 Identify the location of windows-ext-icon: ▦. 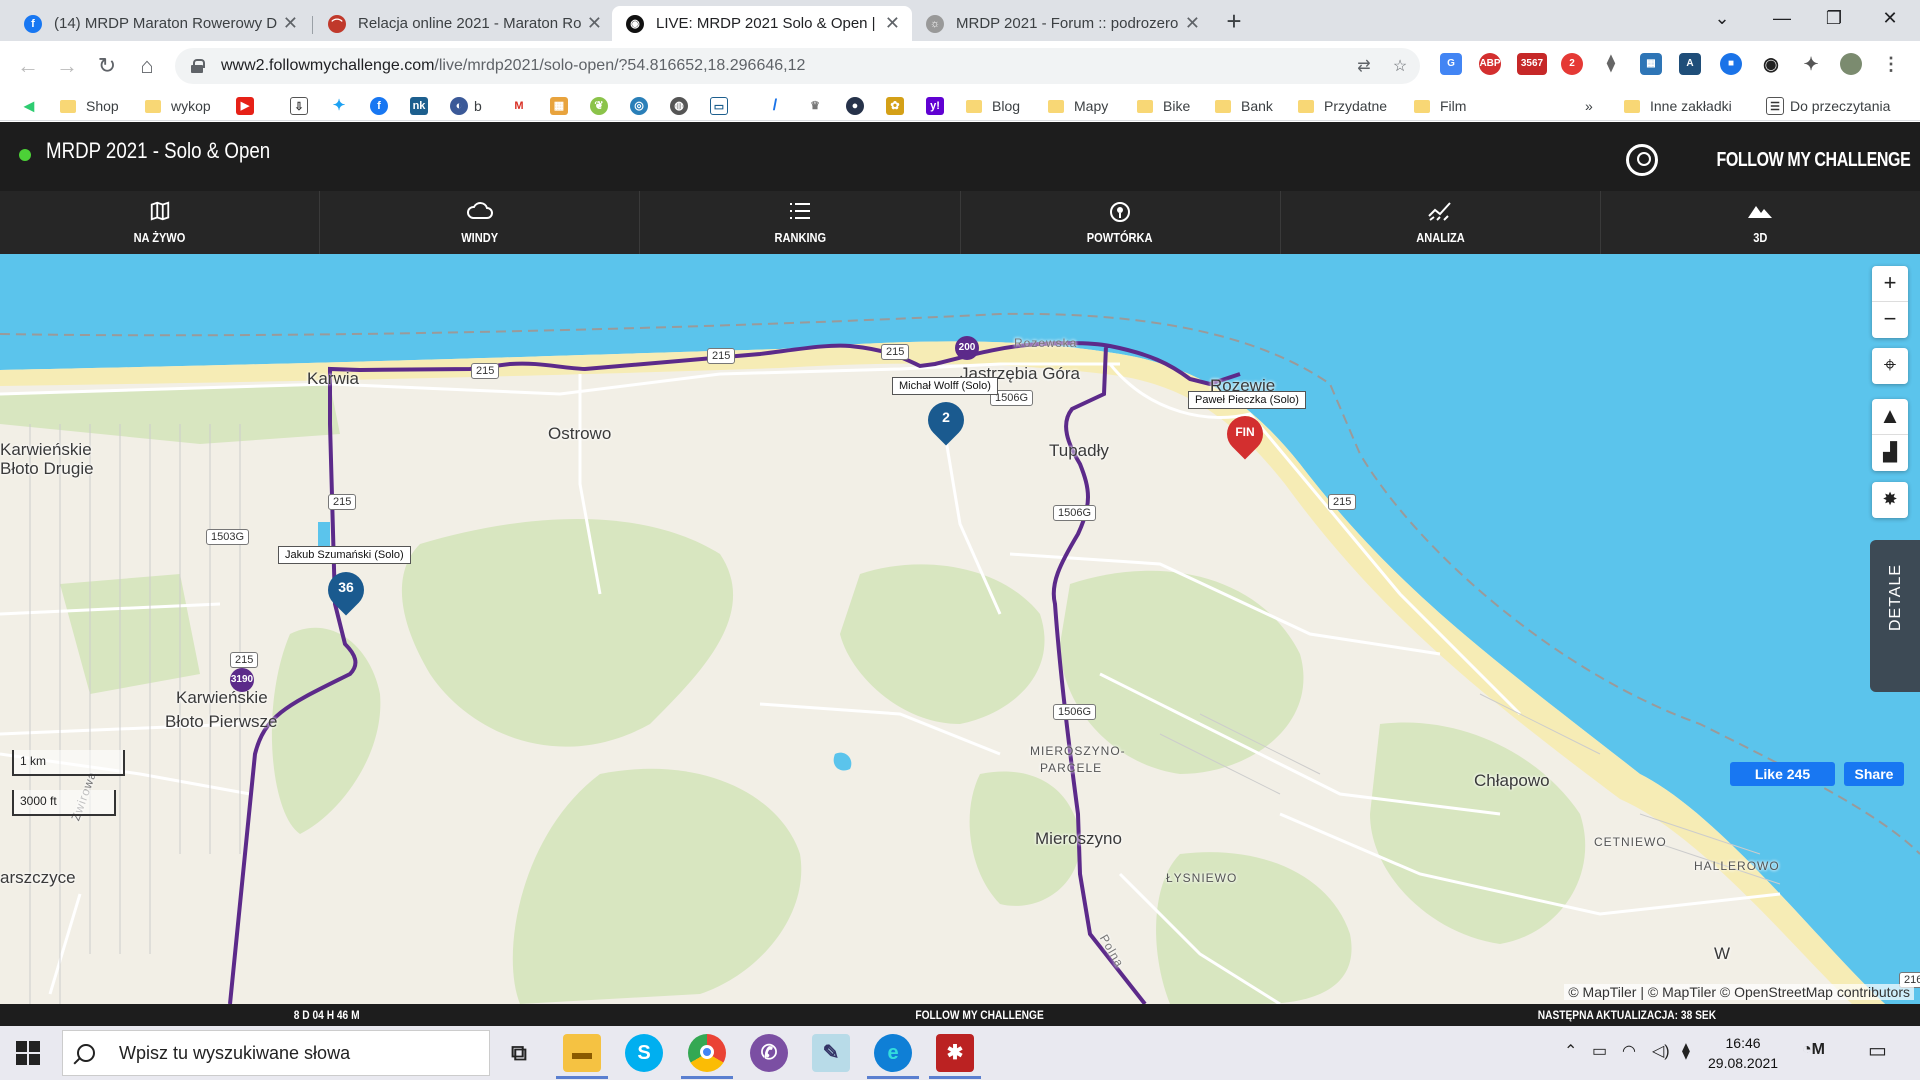
(1651, 64).